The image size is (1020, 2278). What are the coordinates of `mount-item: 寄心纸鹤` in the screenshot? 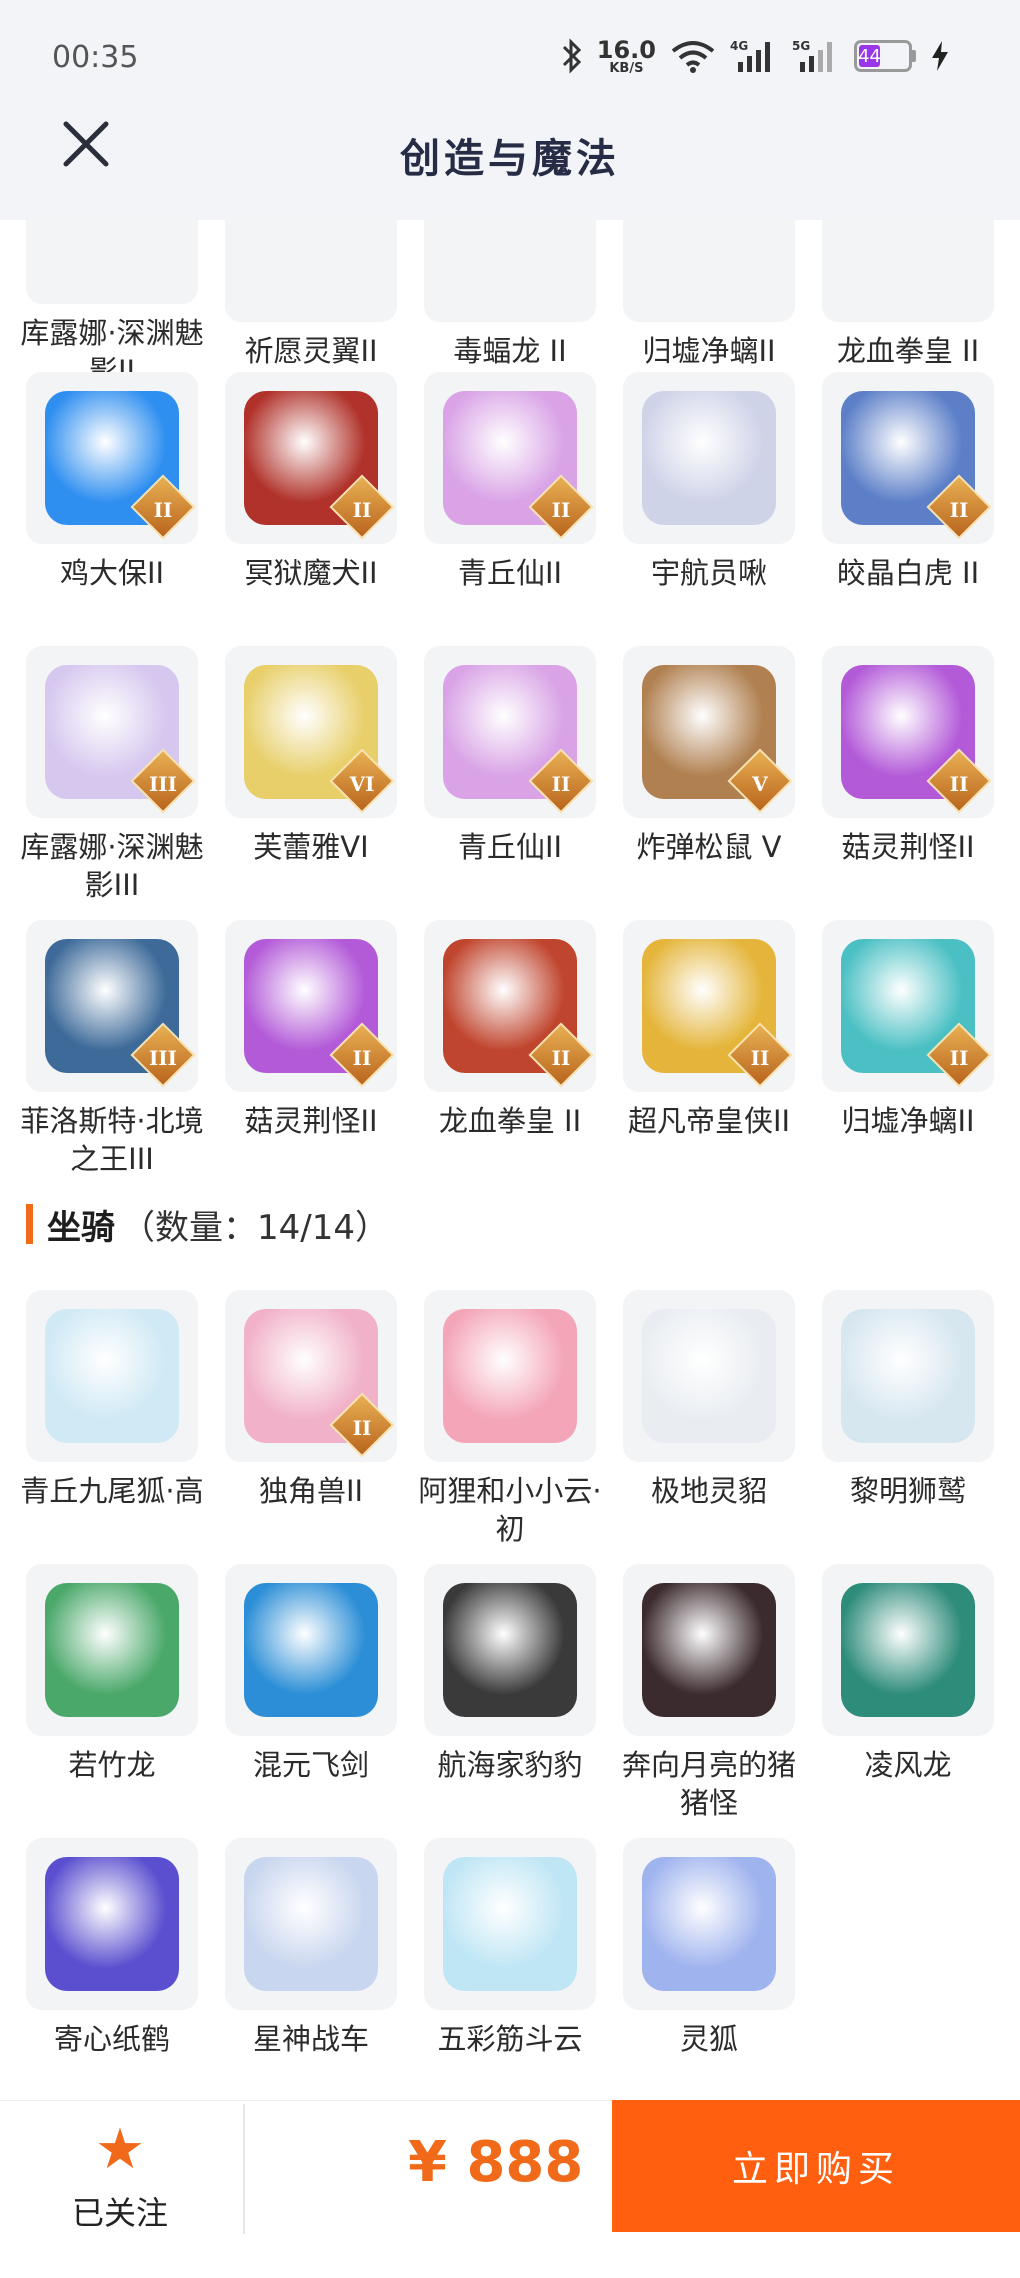 It's located at (112, 1969).